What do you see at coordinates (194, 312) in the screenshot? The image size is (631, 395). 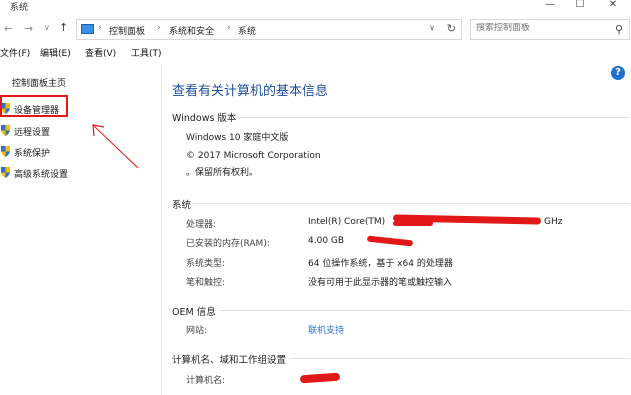 I see `oem-heading: OEM 信息` at bounding box center [194, 312].